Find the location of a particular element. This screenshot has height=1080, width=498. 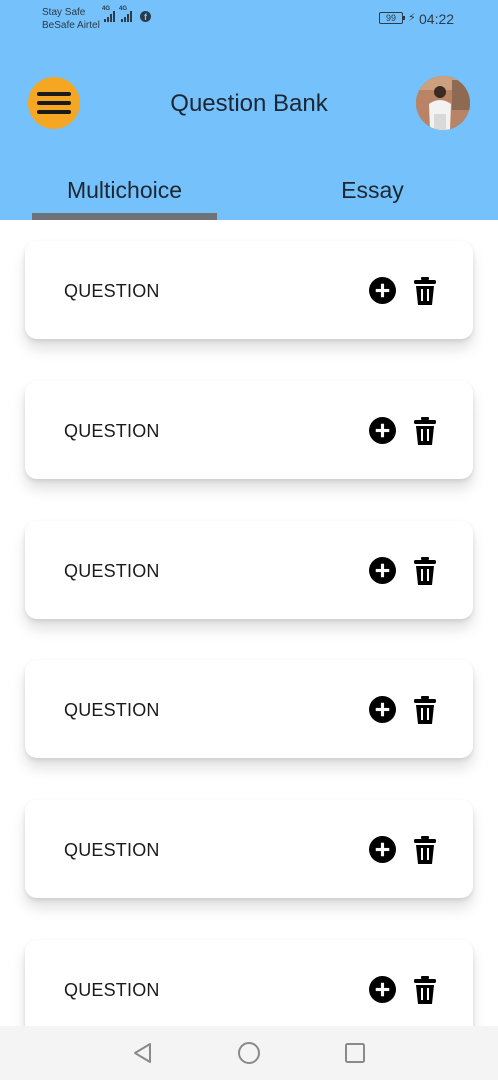

recent-apps-icon is located at coordinates (355, 1053).